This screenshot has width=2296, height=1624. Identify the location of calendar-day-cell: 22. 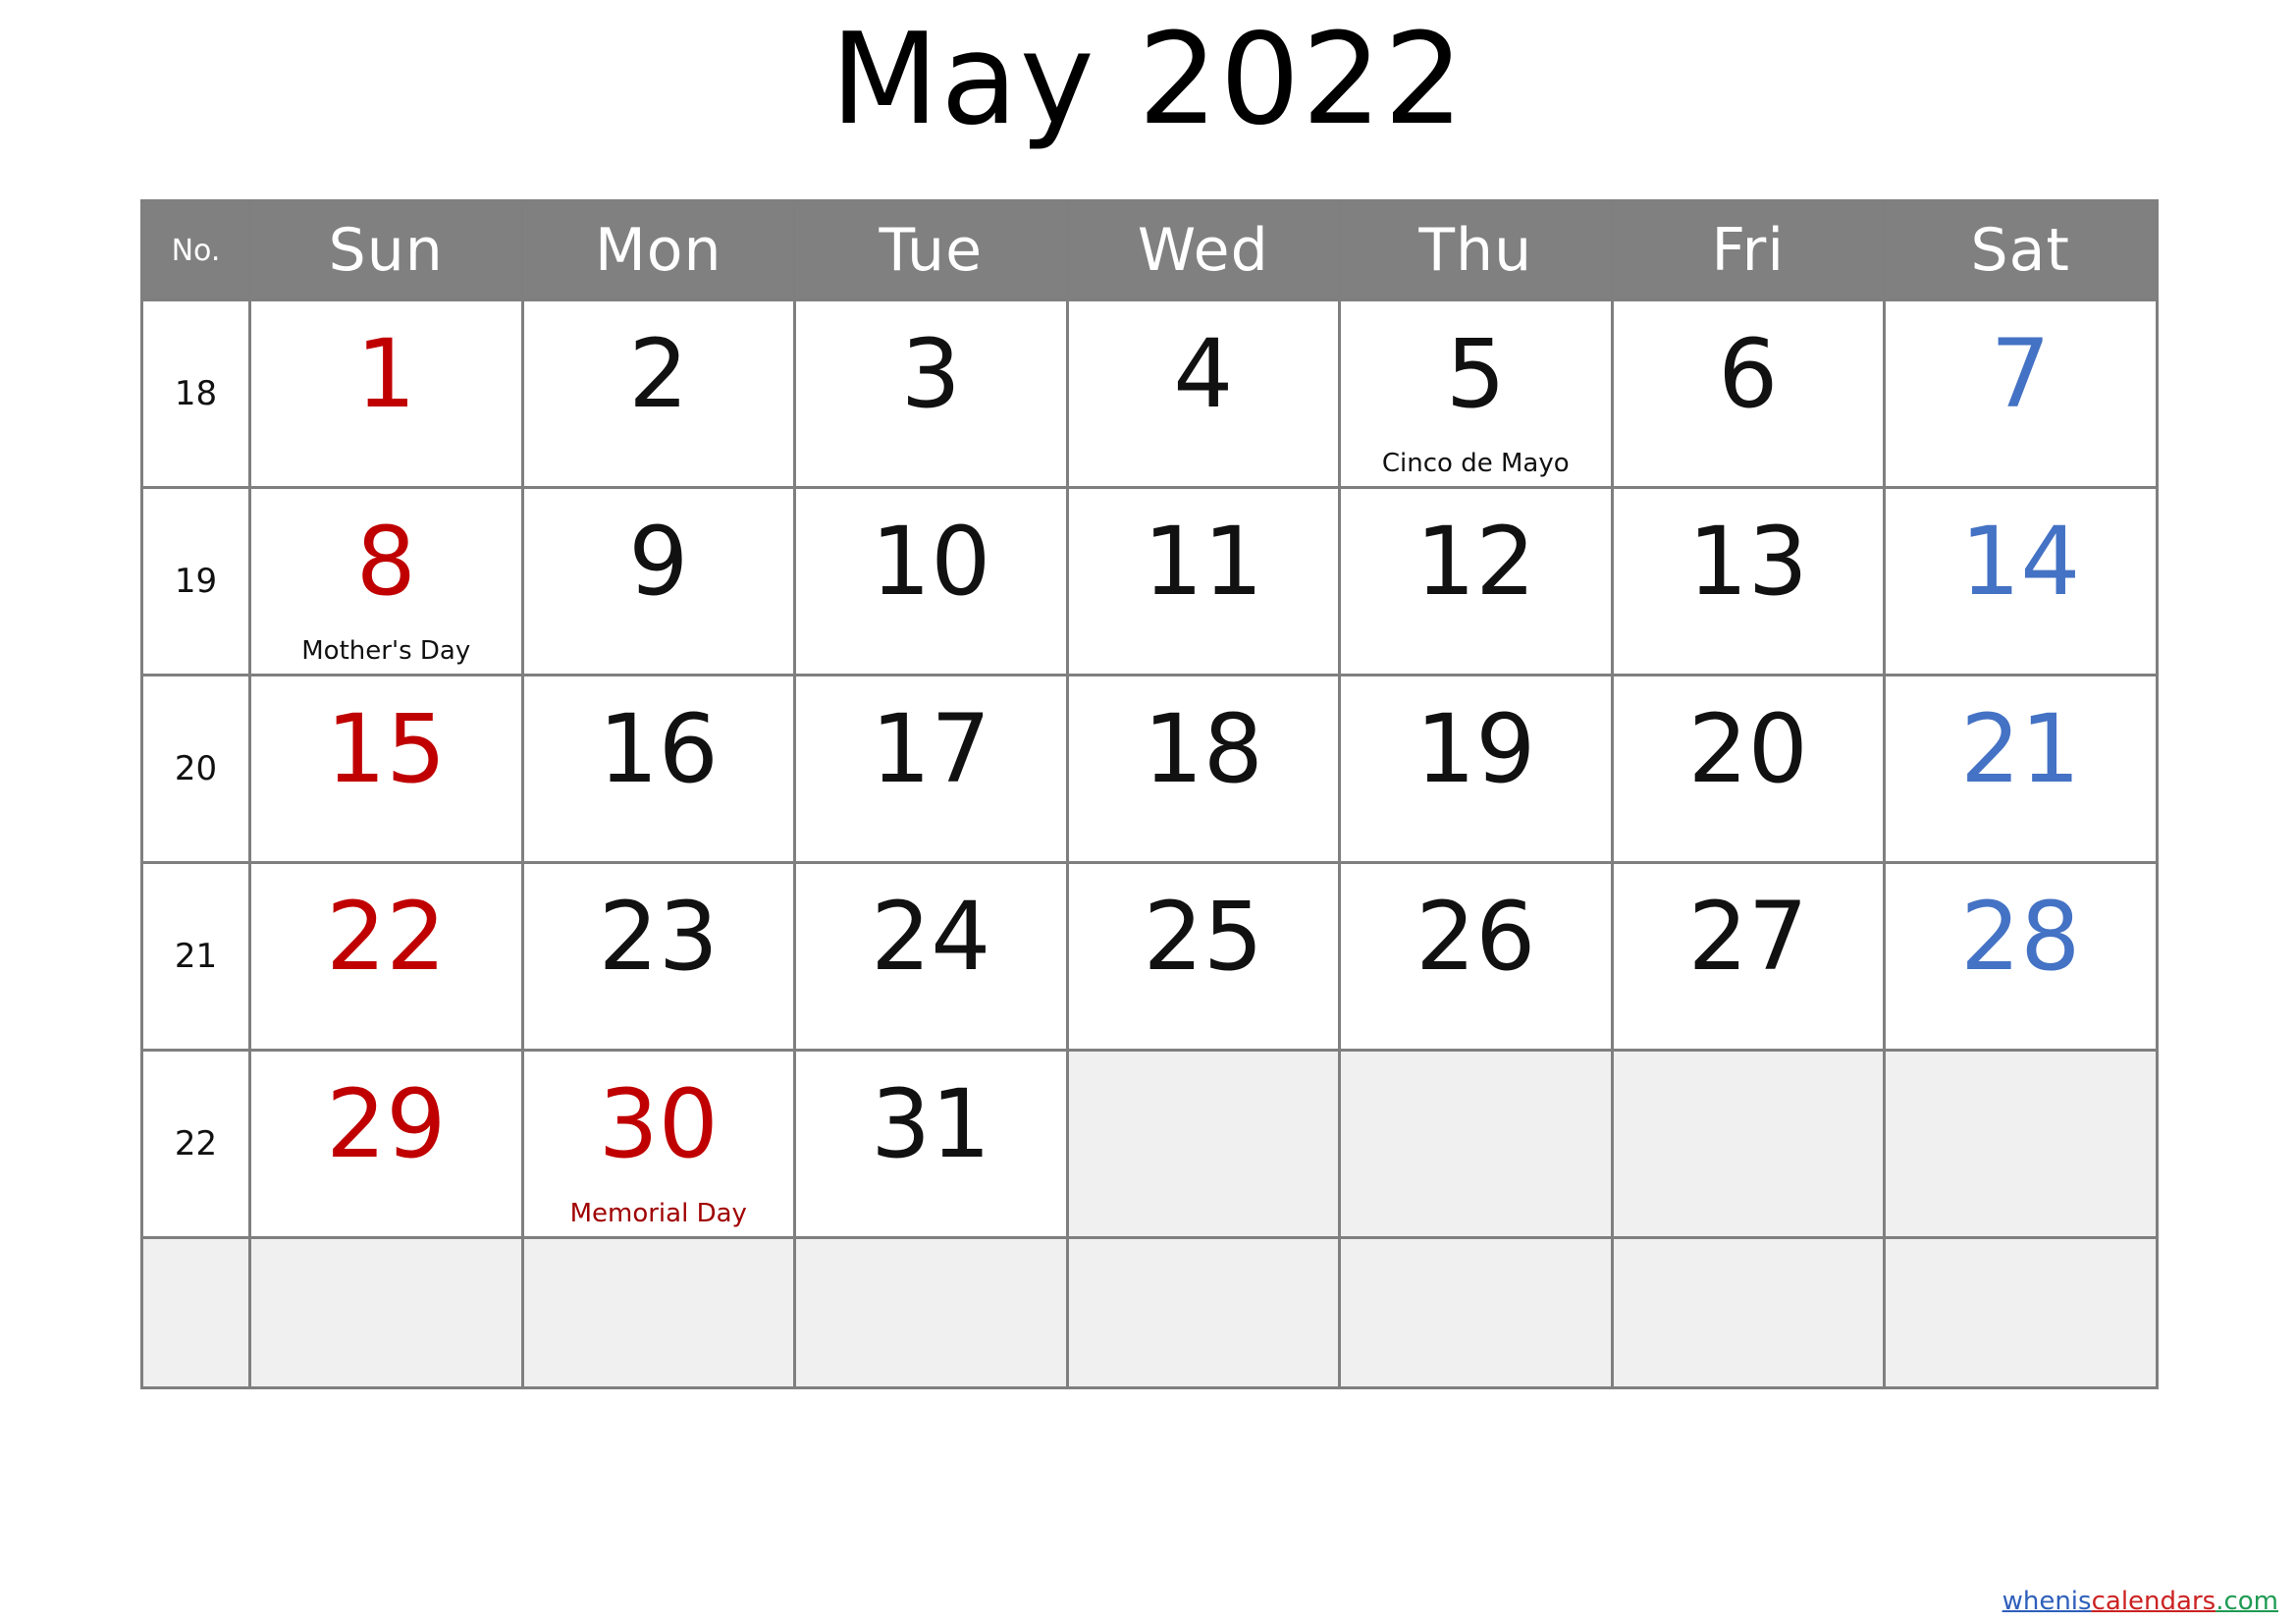
(386, 956).